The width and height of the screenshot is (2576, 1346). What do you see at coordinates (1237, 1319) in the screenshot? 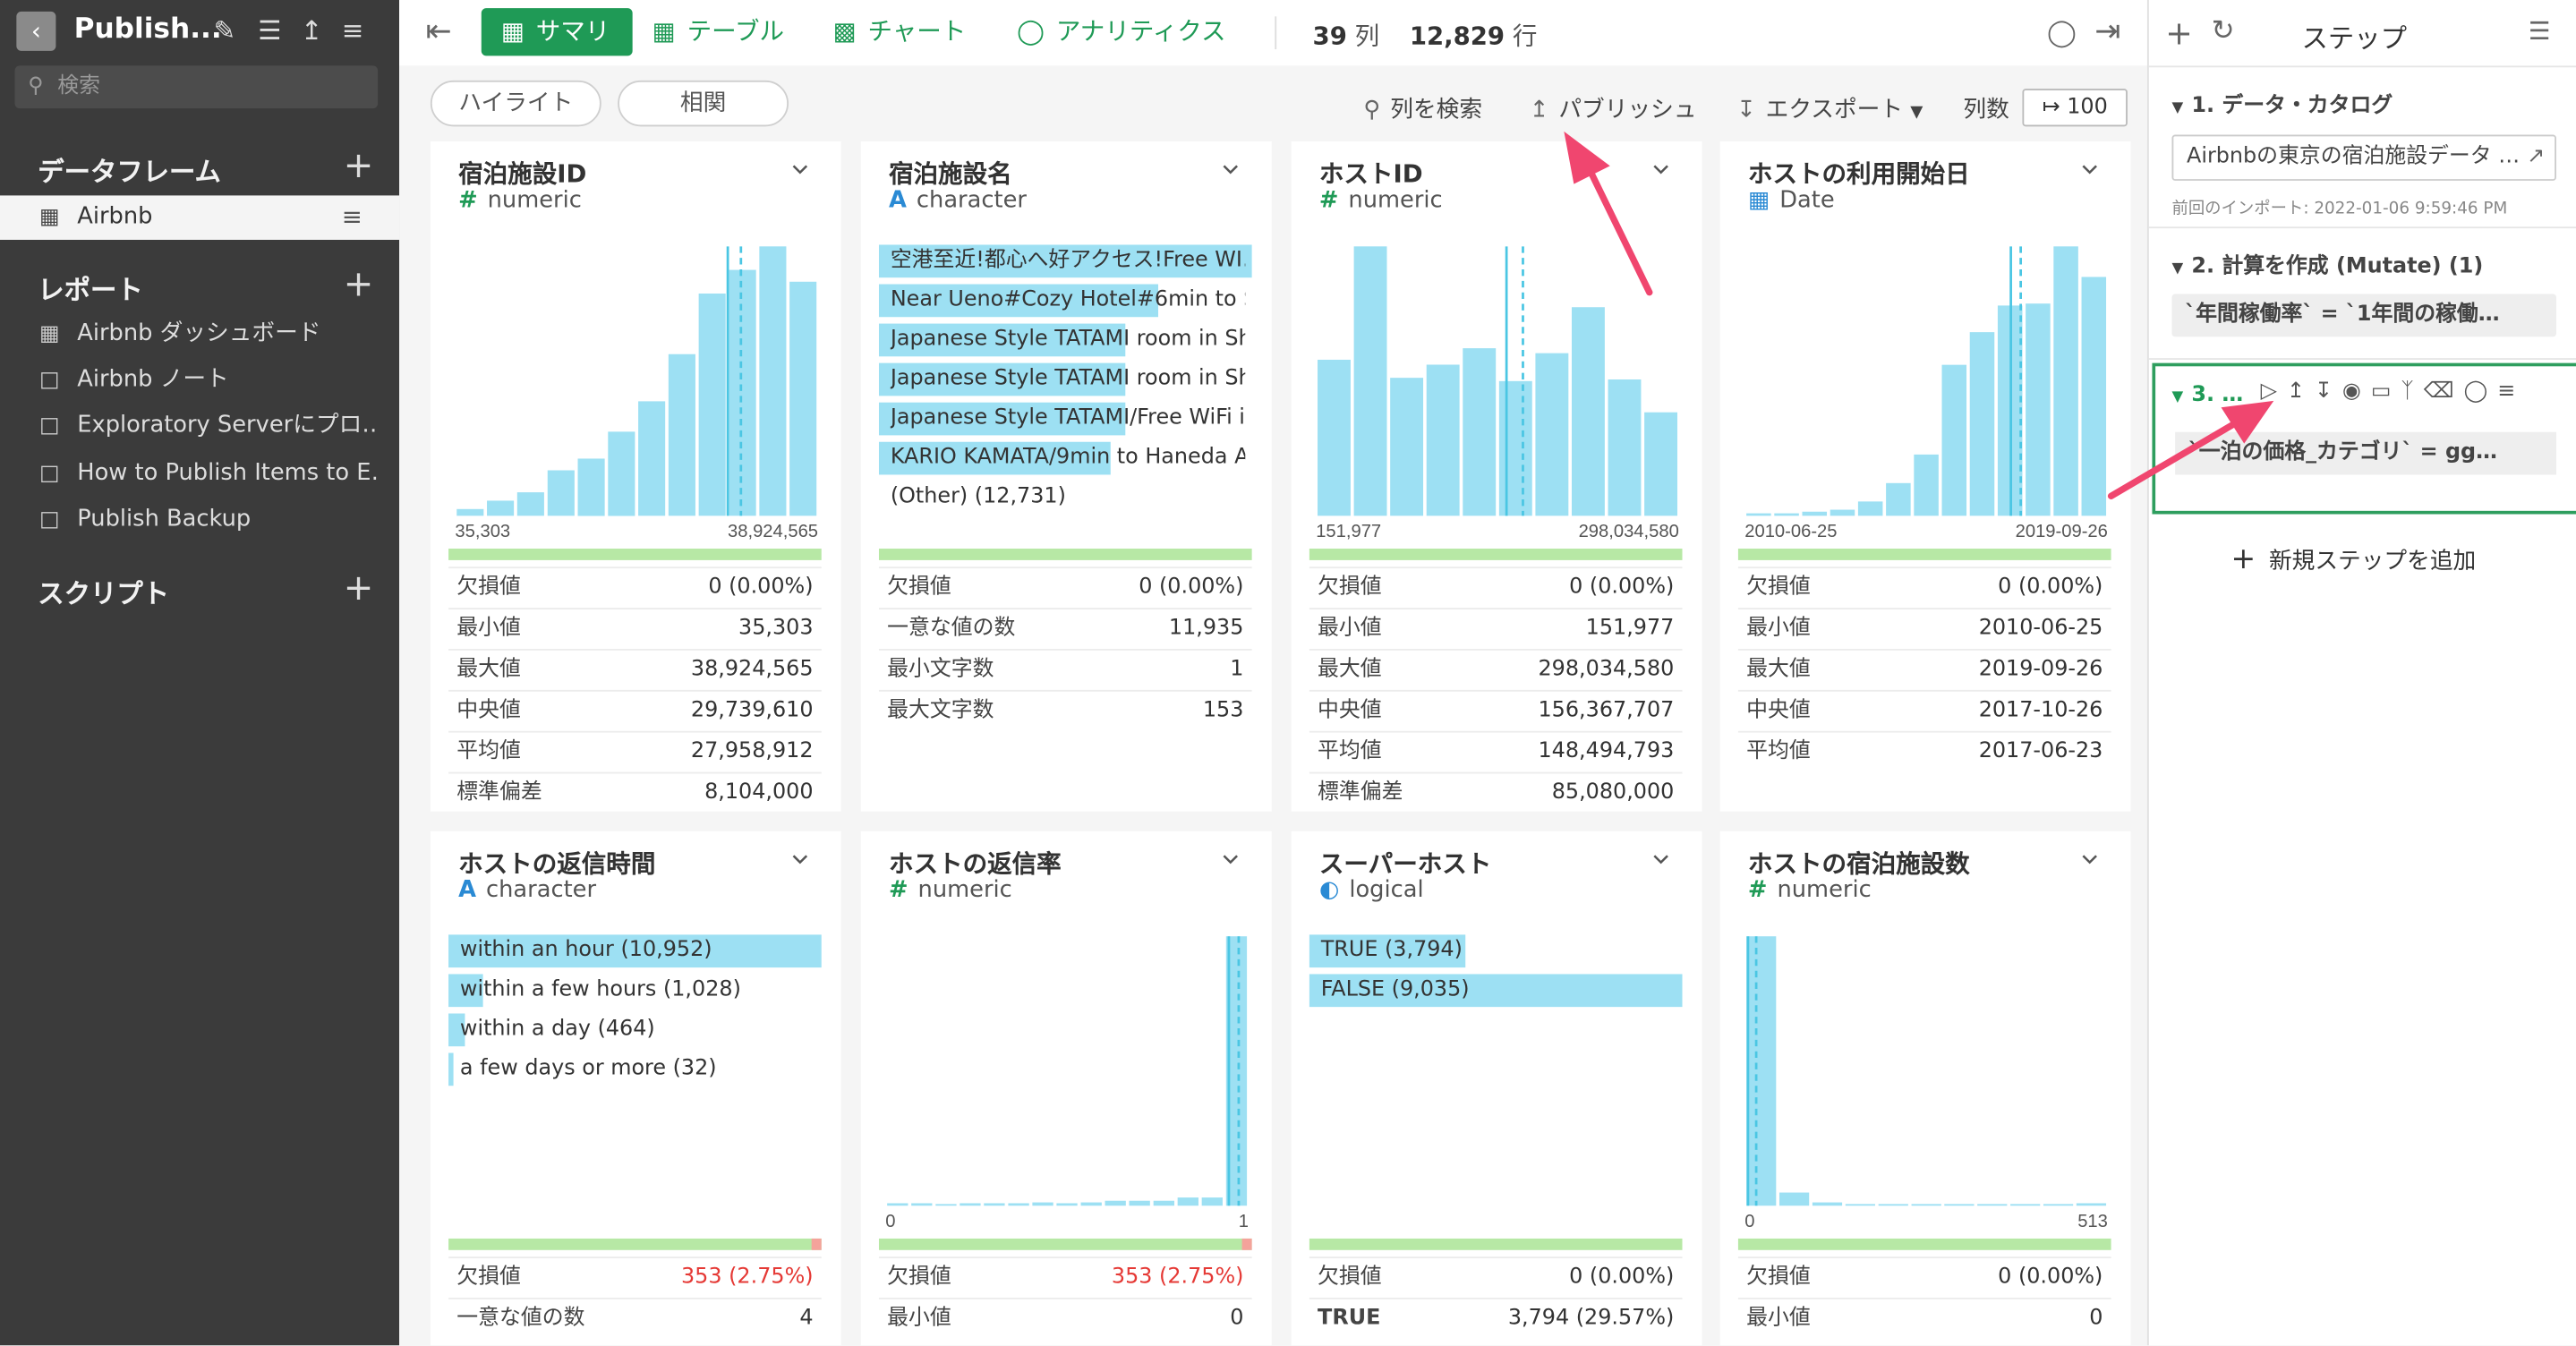
I see `stat-value: 0` at bounding box center [1237, 1319].